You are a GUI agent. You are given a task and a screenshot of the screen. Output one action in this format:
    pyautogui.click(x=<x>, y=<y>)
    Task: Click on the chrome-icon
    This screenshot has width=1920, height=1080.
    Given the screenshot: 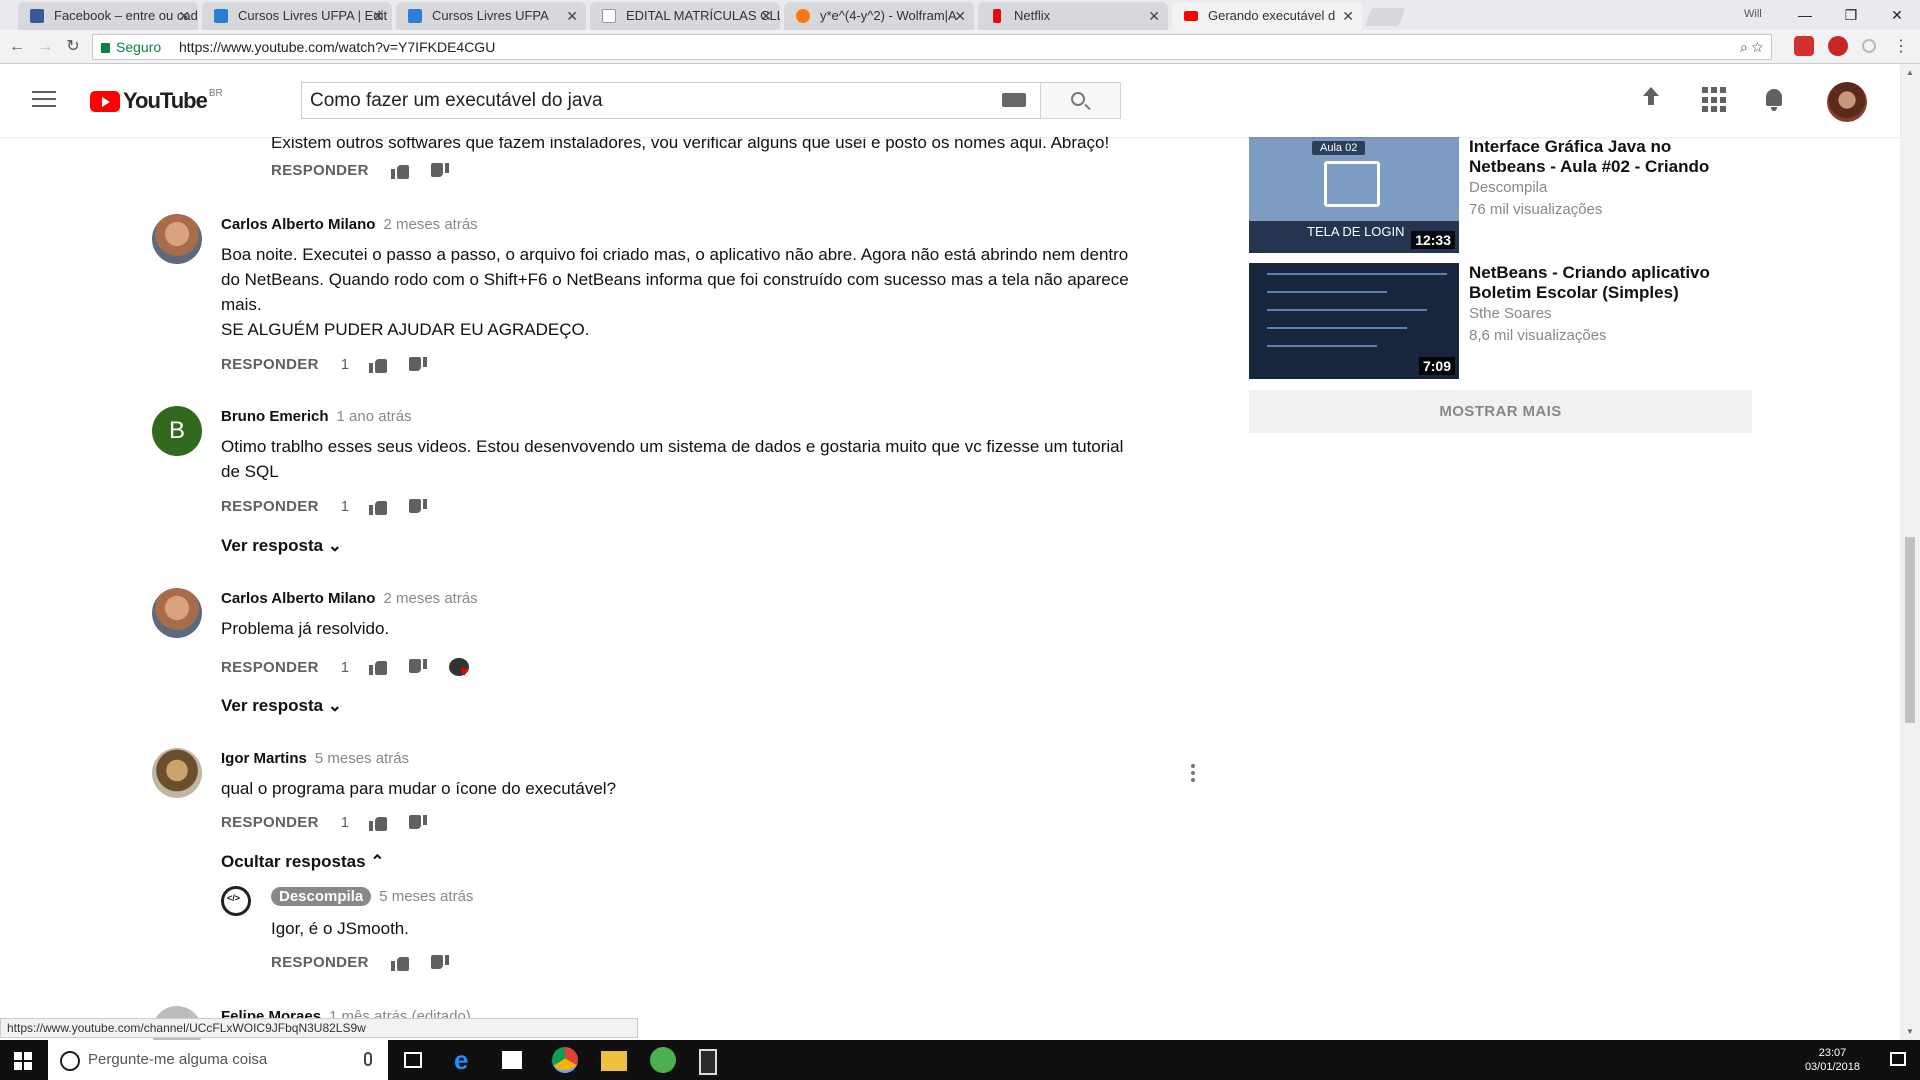 What is the action you would take?
    pyautogui.click(x=565, y=1060)
    